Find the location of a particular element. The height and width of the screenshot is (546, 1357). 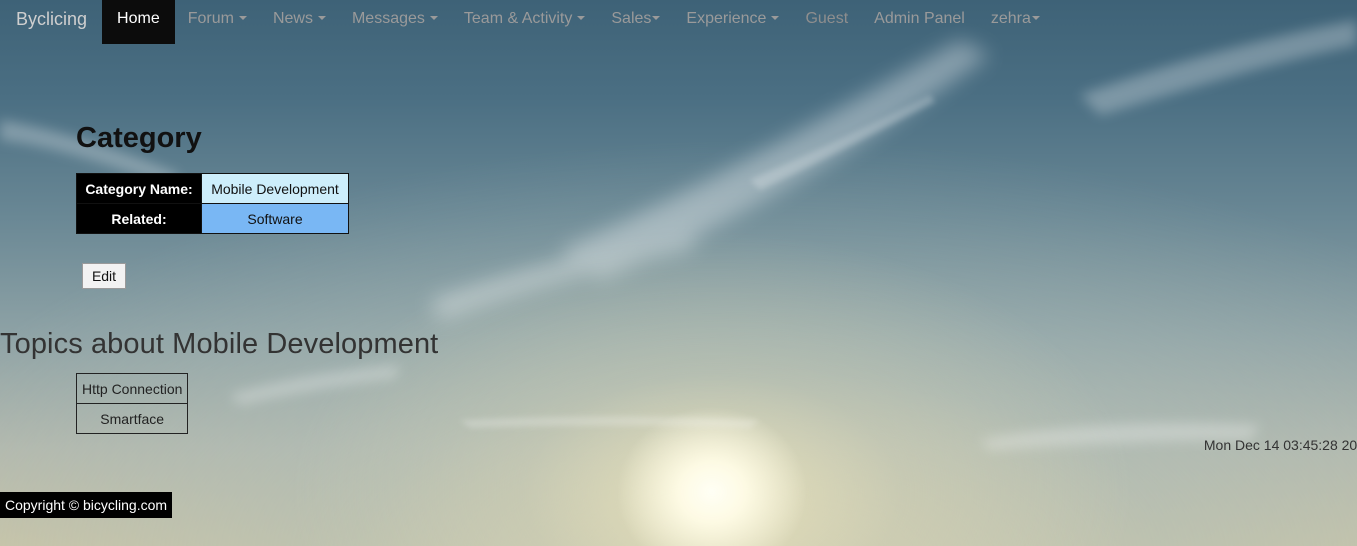

nav-experience-label: Experience is located at coordinates (726, 18).